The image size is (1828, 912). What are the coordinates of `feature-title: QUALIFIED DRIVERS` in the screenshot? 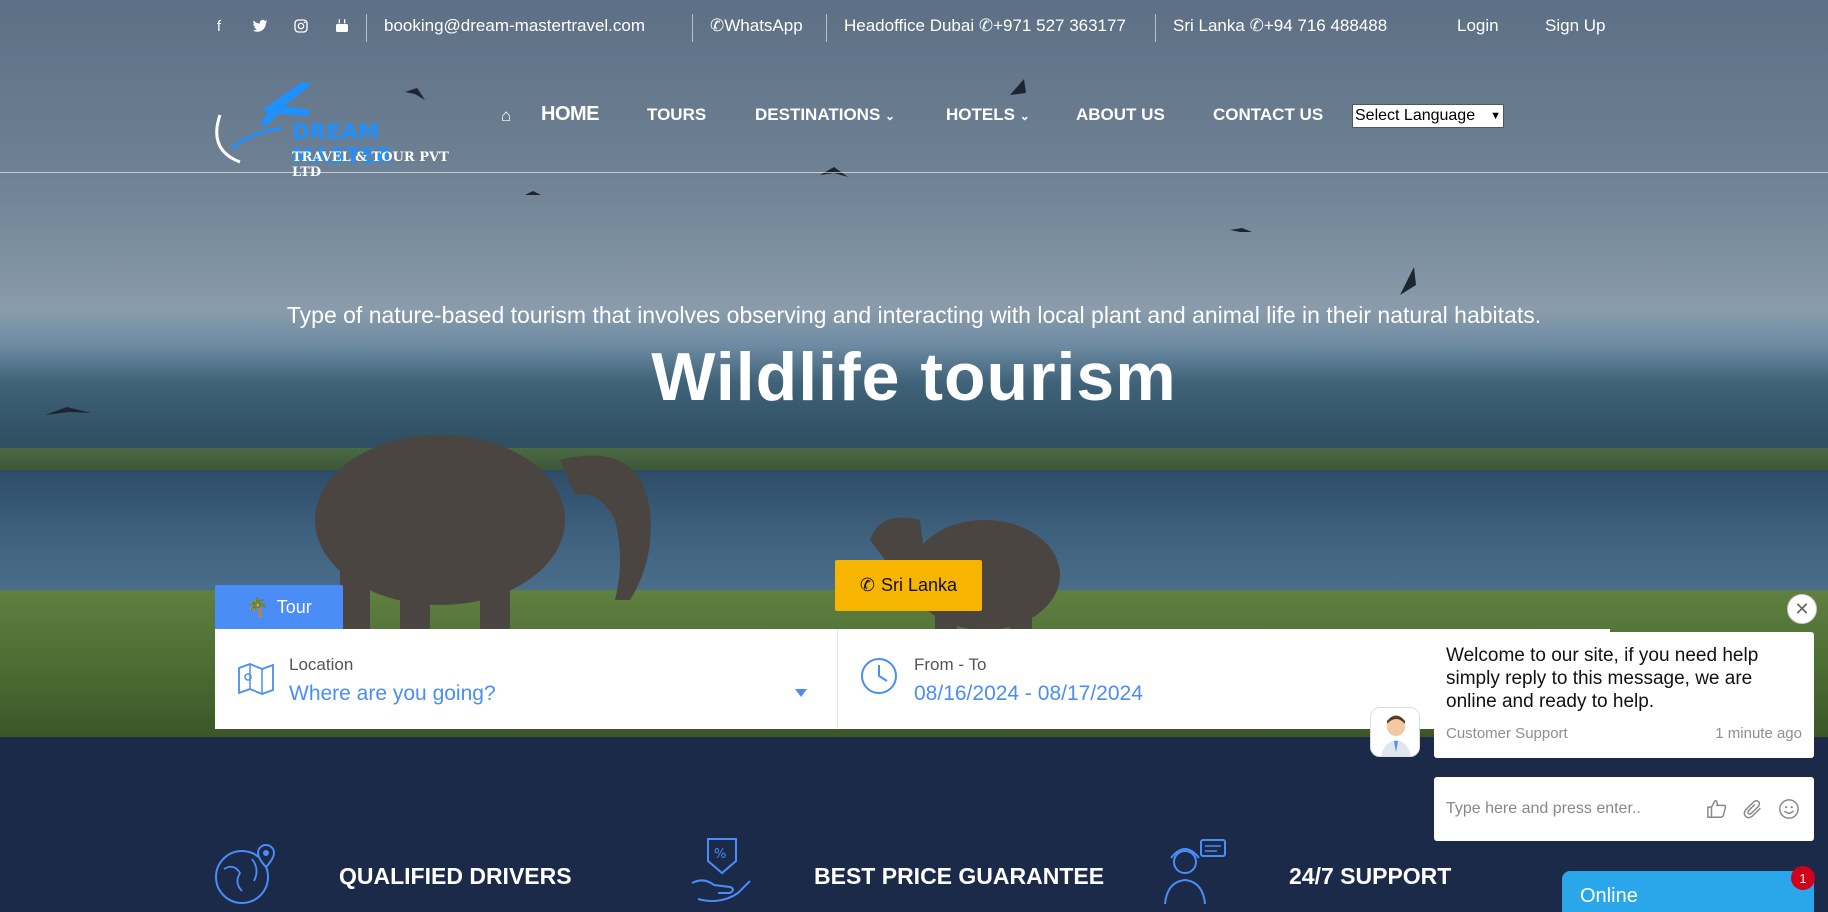 It's located at (455, 876).